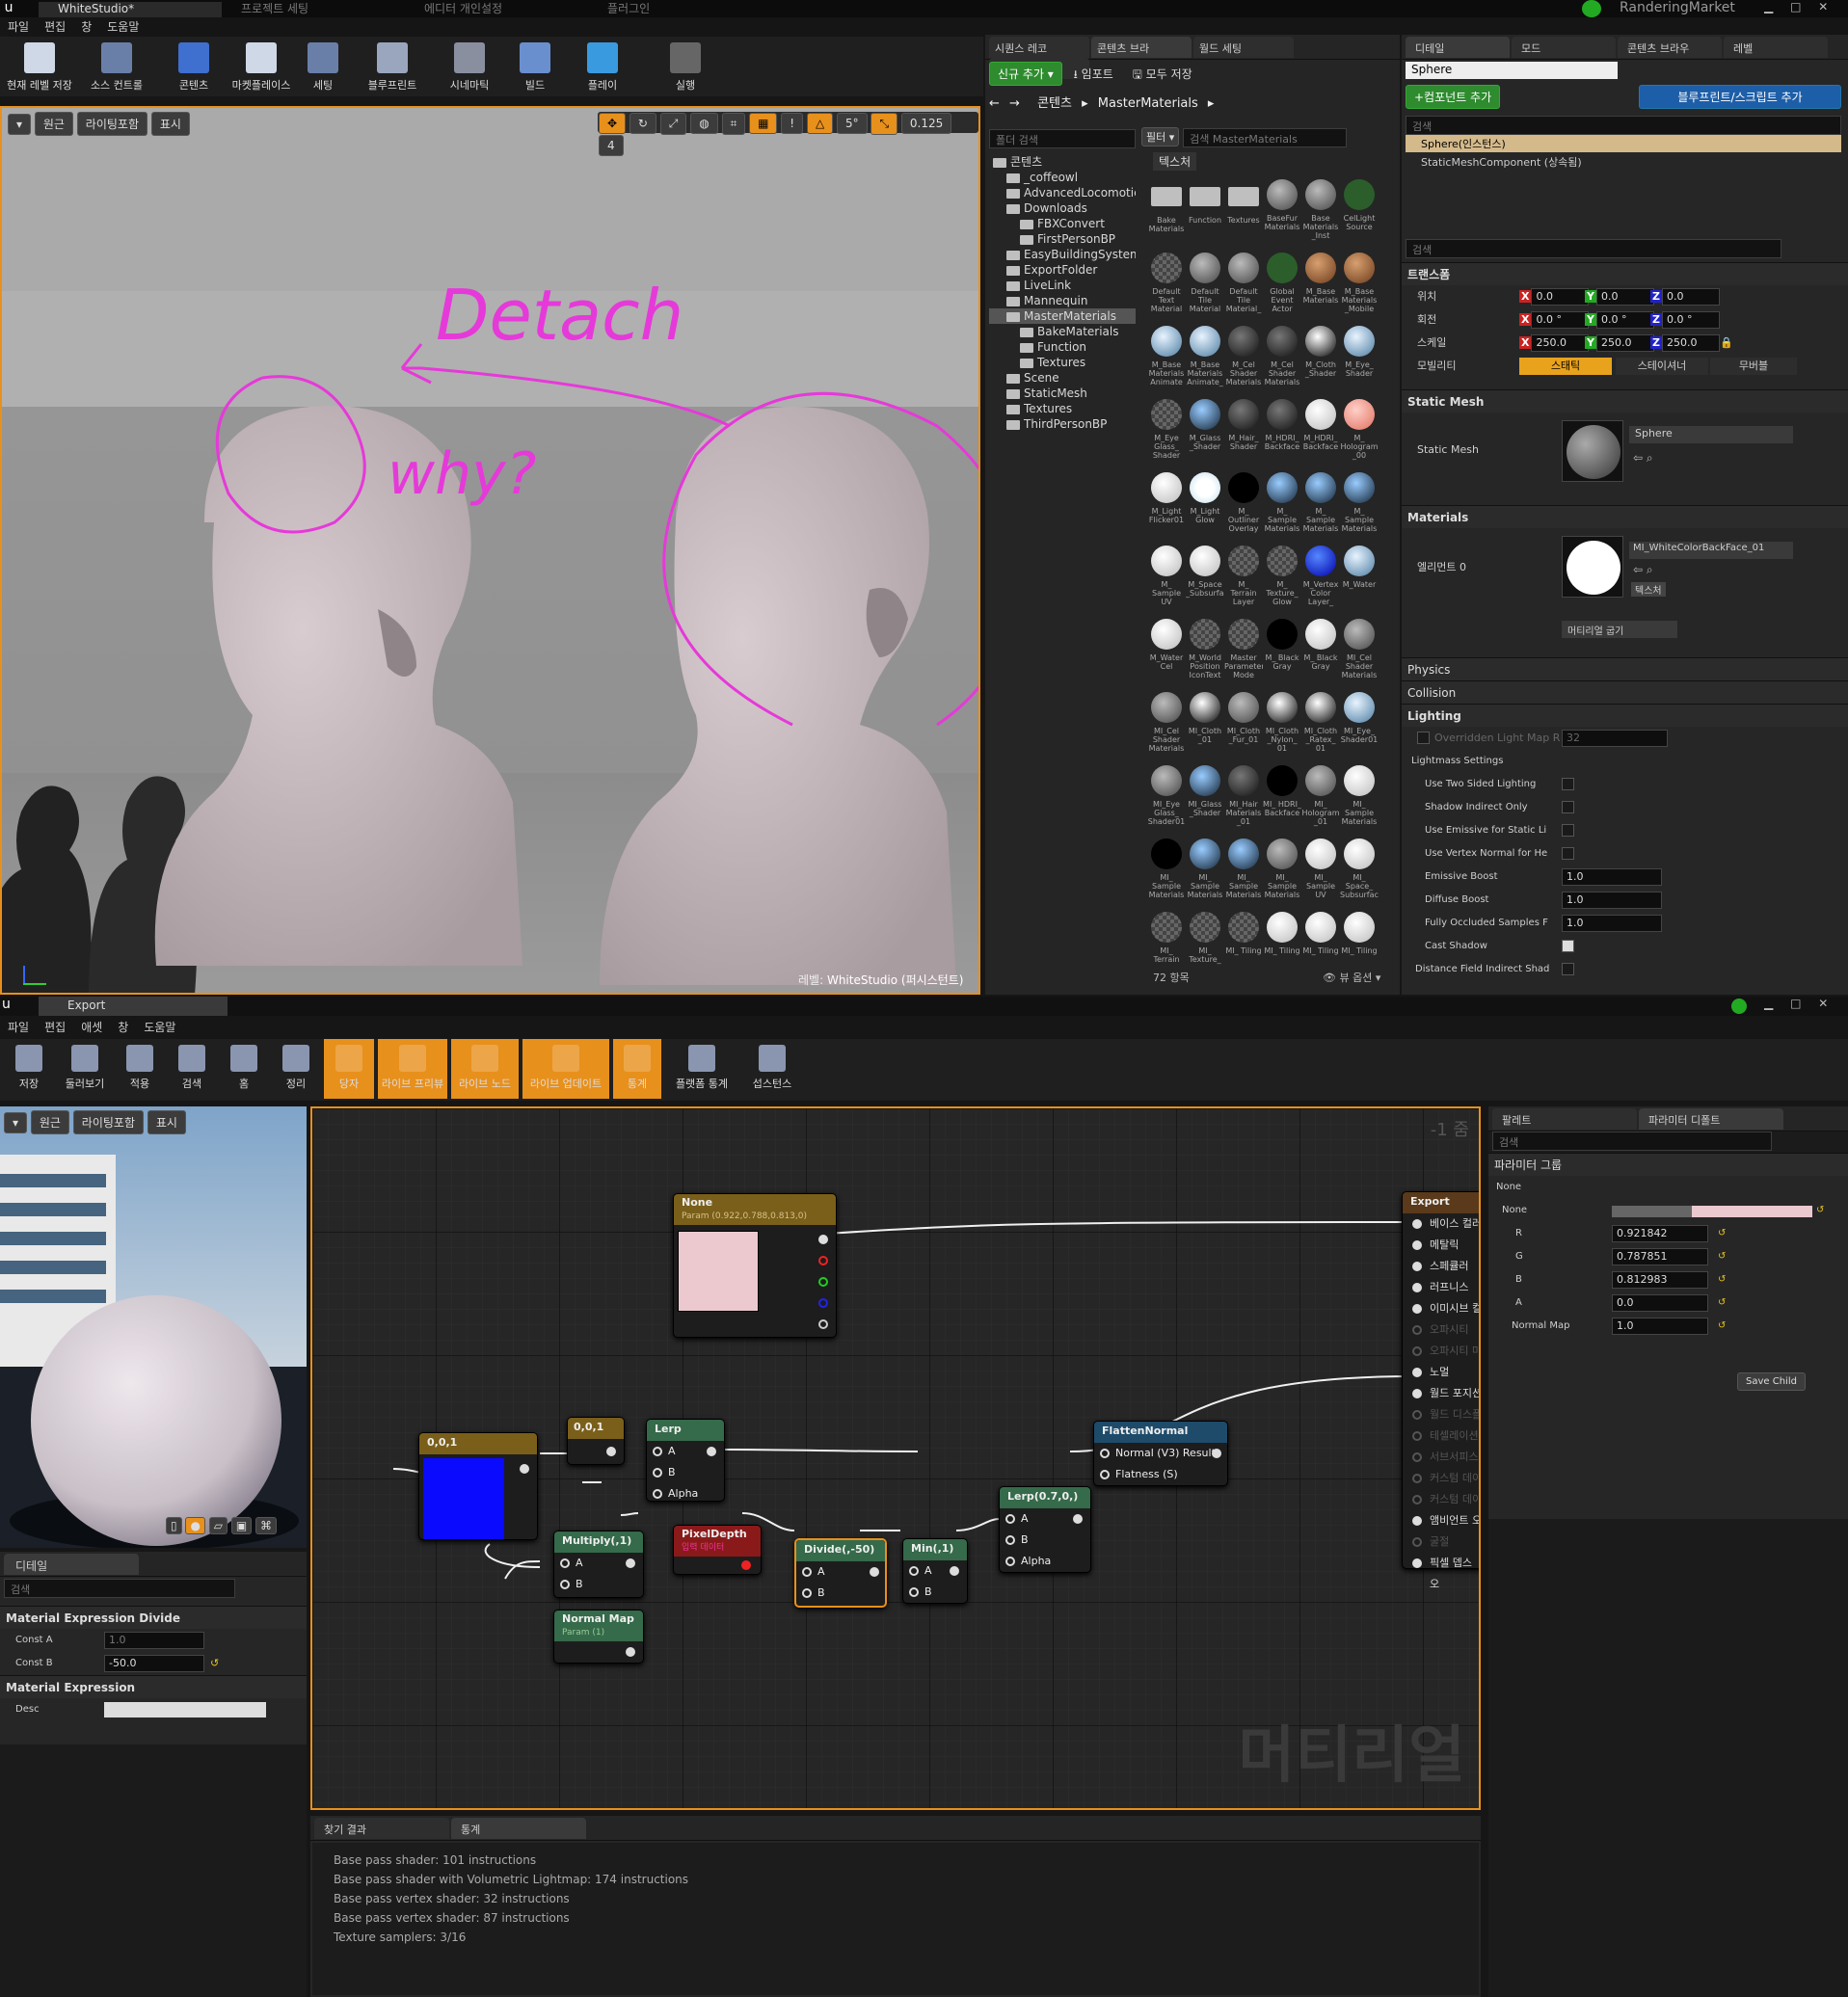 Image resolution: width=1848 pixels, height=1997 pixels. What do you see at coordinates (1063, 363) in the screenshot?
I see `folder-tree-item: Textures` at bounding box center [1063, 363].